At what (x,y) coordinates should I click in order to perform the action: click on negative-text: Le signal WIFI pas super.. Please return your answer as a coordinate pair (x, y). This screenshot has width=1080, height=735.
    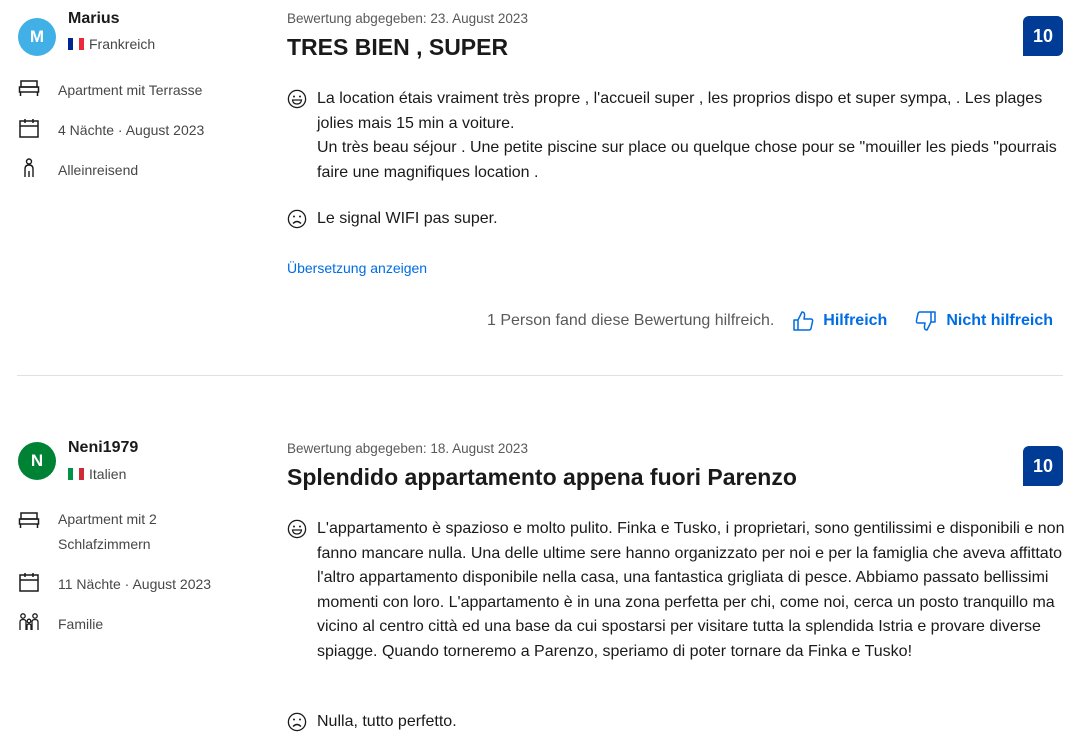
    Looking at the image, I should click on (407, 218).